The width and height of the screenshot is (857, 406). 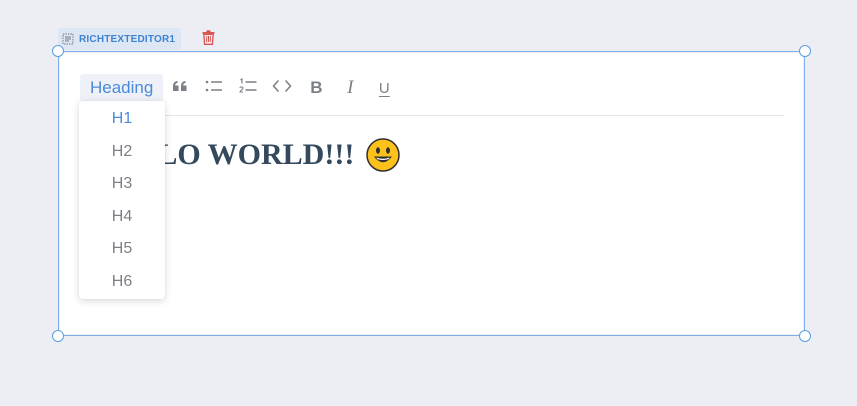 I want to click on resize-handle-top-left, so click(x=58, y=51).